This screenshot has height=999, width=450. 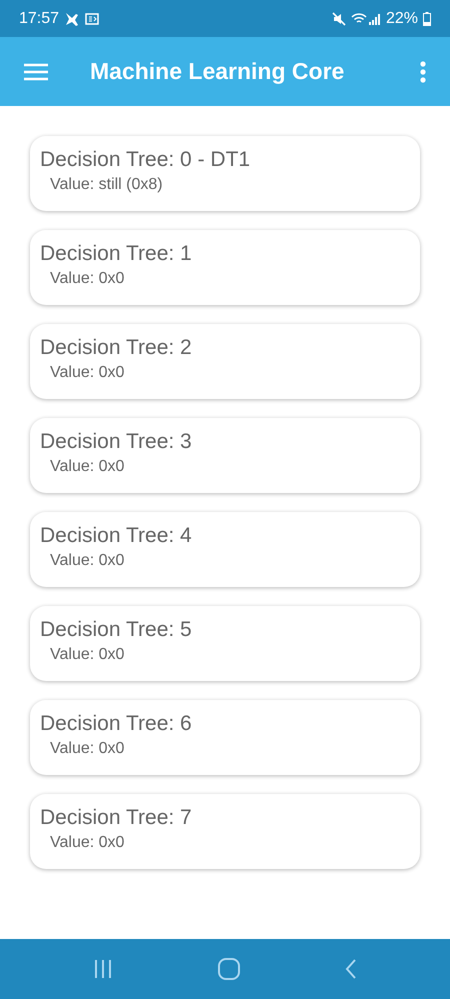 I want to click on tree-card: Decision Tree: 0 - DT1 Value: still (0x8), so click(x=225, y=173).